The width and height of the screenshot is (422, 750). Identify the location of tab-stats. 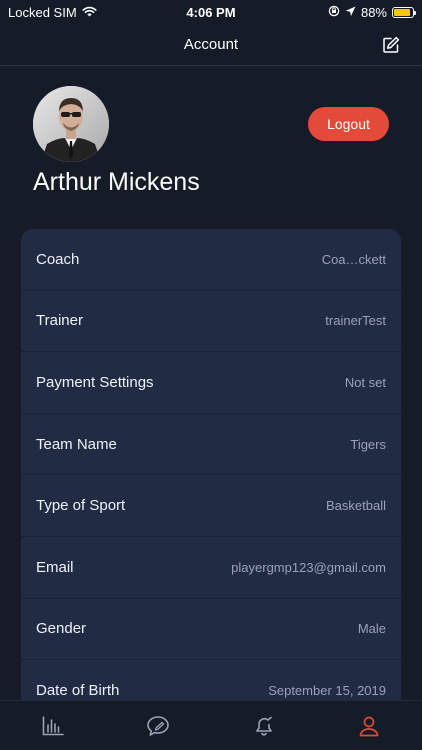
(53, 725).